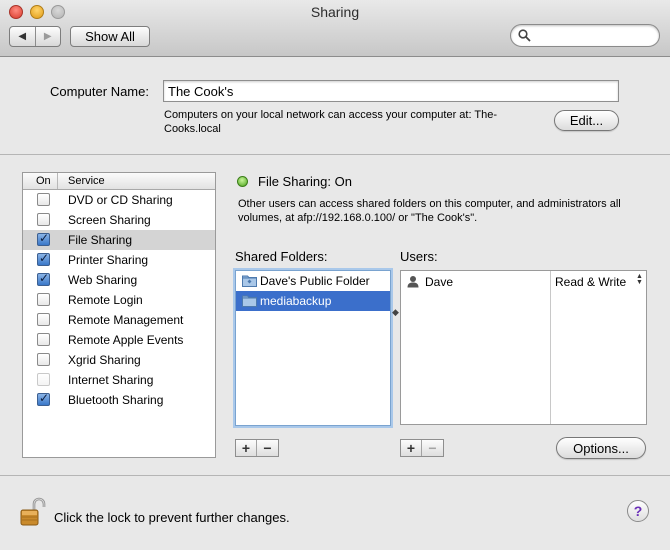 The height and width of the screenshot is (550, 670). What do you see at coordinates (116, 400) in the screenshot?
I see `service-label: Bluetooth Sharing` at bounding box center [116, 400].